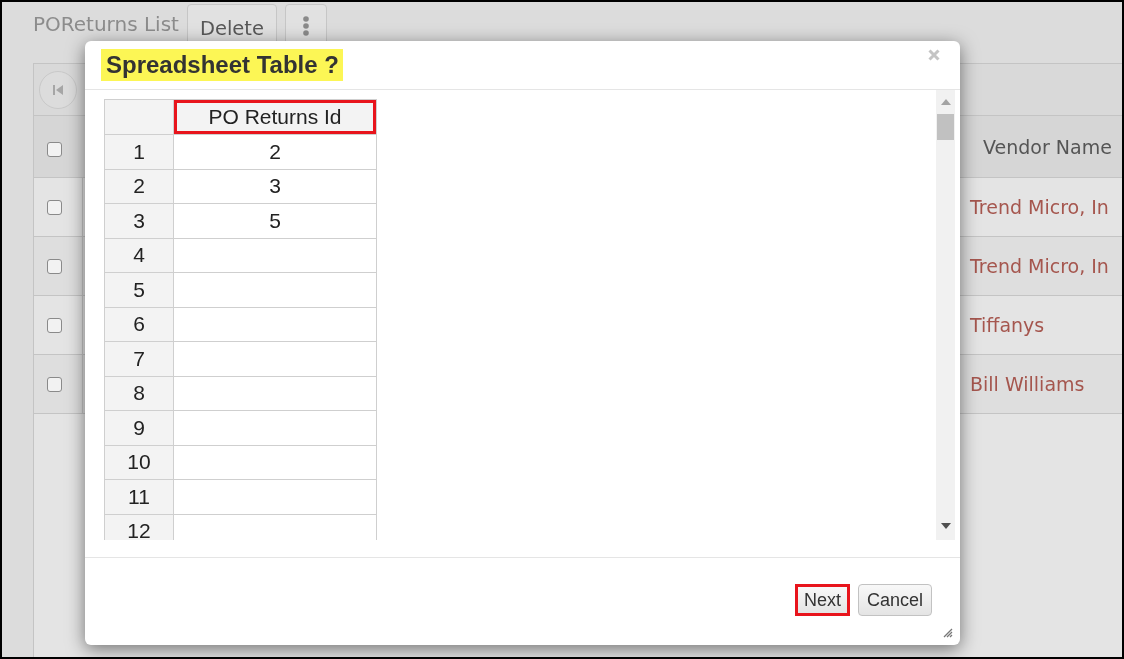  I want to click on dialog-button: Next, so click(822, 600).